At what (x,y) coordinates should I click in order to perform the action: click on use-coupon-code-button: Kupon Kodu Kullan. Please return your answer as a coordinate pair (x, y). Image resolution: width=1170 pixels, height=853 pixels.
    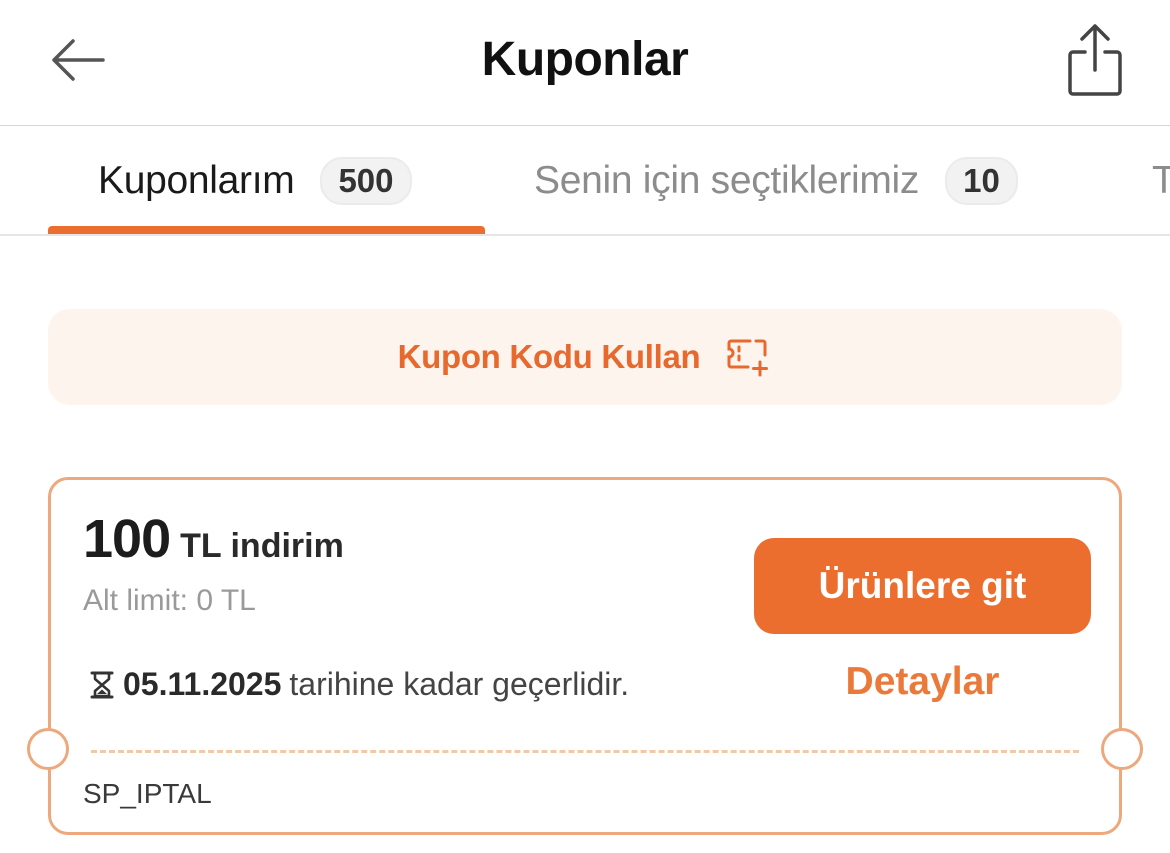
    Looking at the image, I should click on (585, 357).